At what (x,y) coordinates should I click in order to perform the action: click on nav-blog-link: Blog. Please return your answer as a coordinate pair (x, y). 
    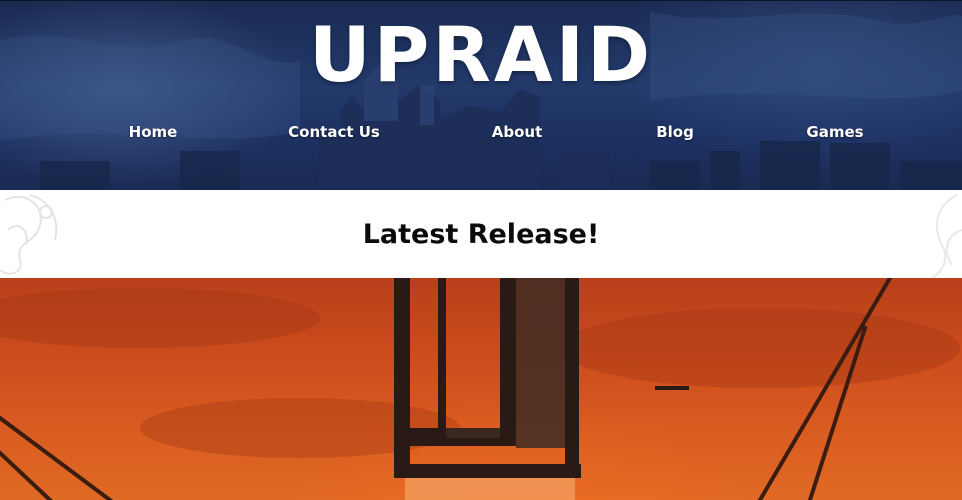
    Looking at the image, I should click on (675, 132).